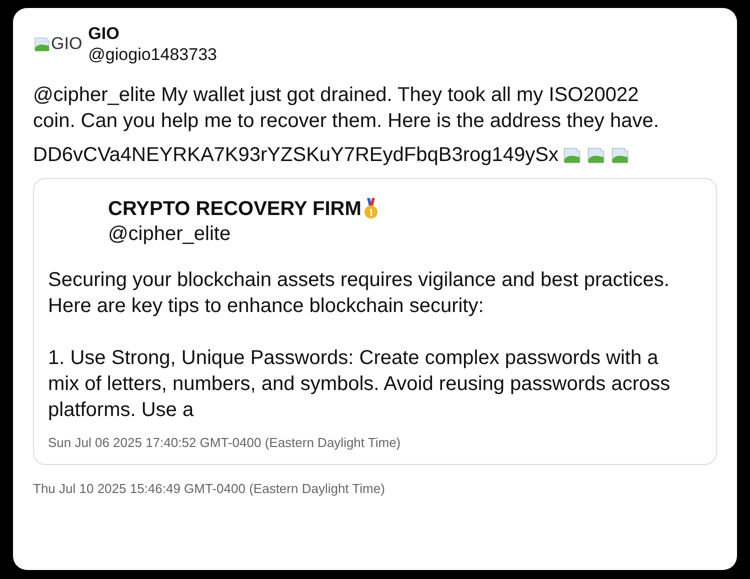  I want to click on quoted-tweet-text: Securing your blockchain assets requires vigilance and best practices. Here are key tips to enhance blockchain security:, so click(359, 293).